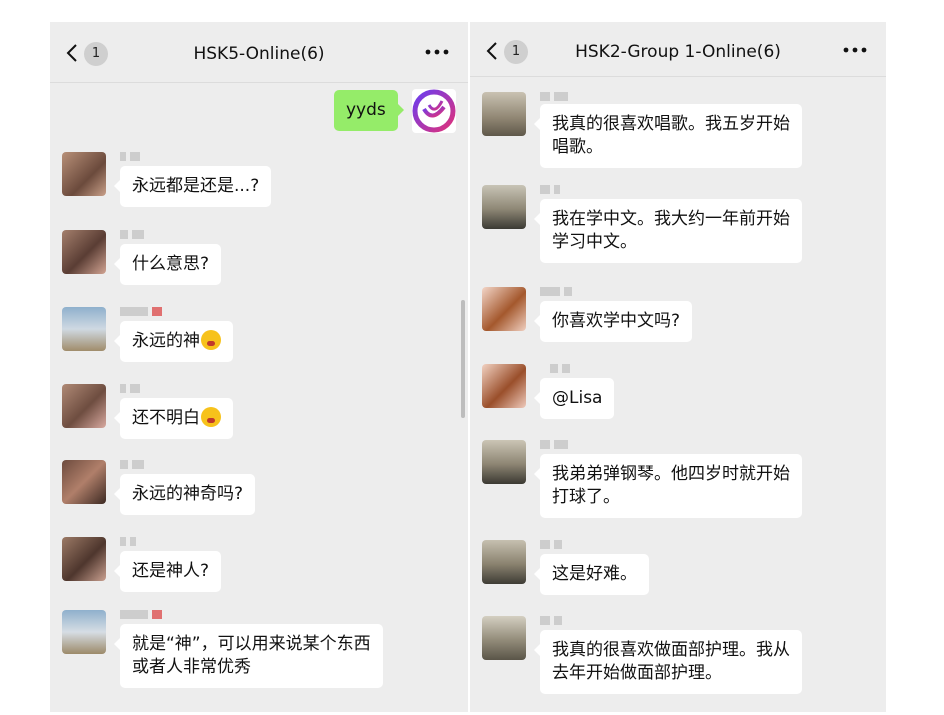  I want to click on message-text: @Lisa, so click(577, 398).